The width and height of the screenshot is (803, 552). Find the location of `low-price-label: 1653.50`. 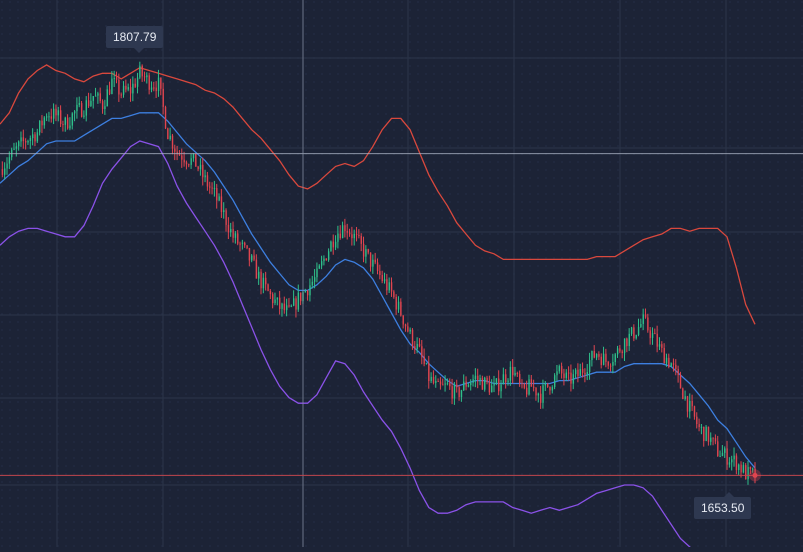

low-price-label: 1653.50 is located at coordinates (723, 505).